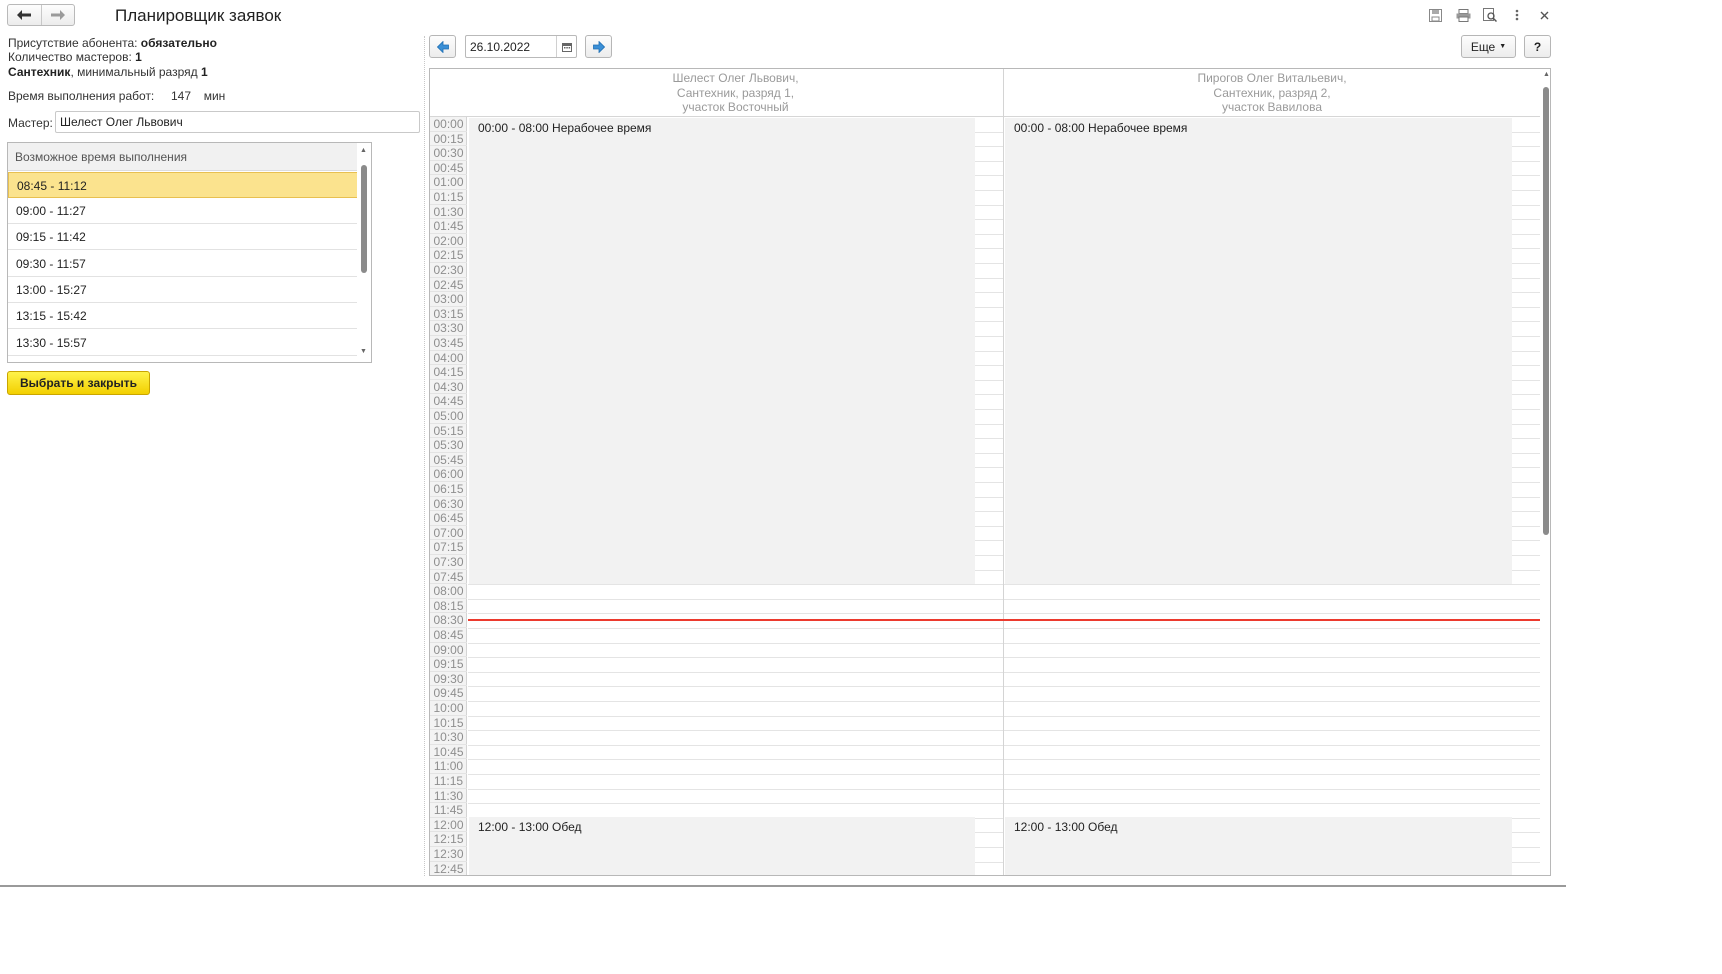 The image size is (1722, 974). What do you see at coordinates (448, 182) in the screenshot?
I see `time-label: 01:00` at bounding box center [448, 182].